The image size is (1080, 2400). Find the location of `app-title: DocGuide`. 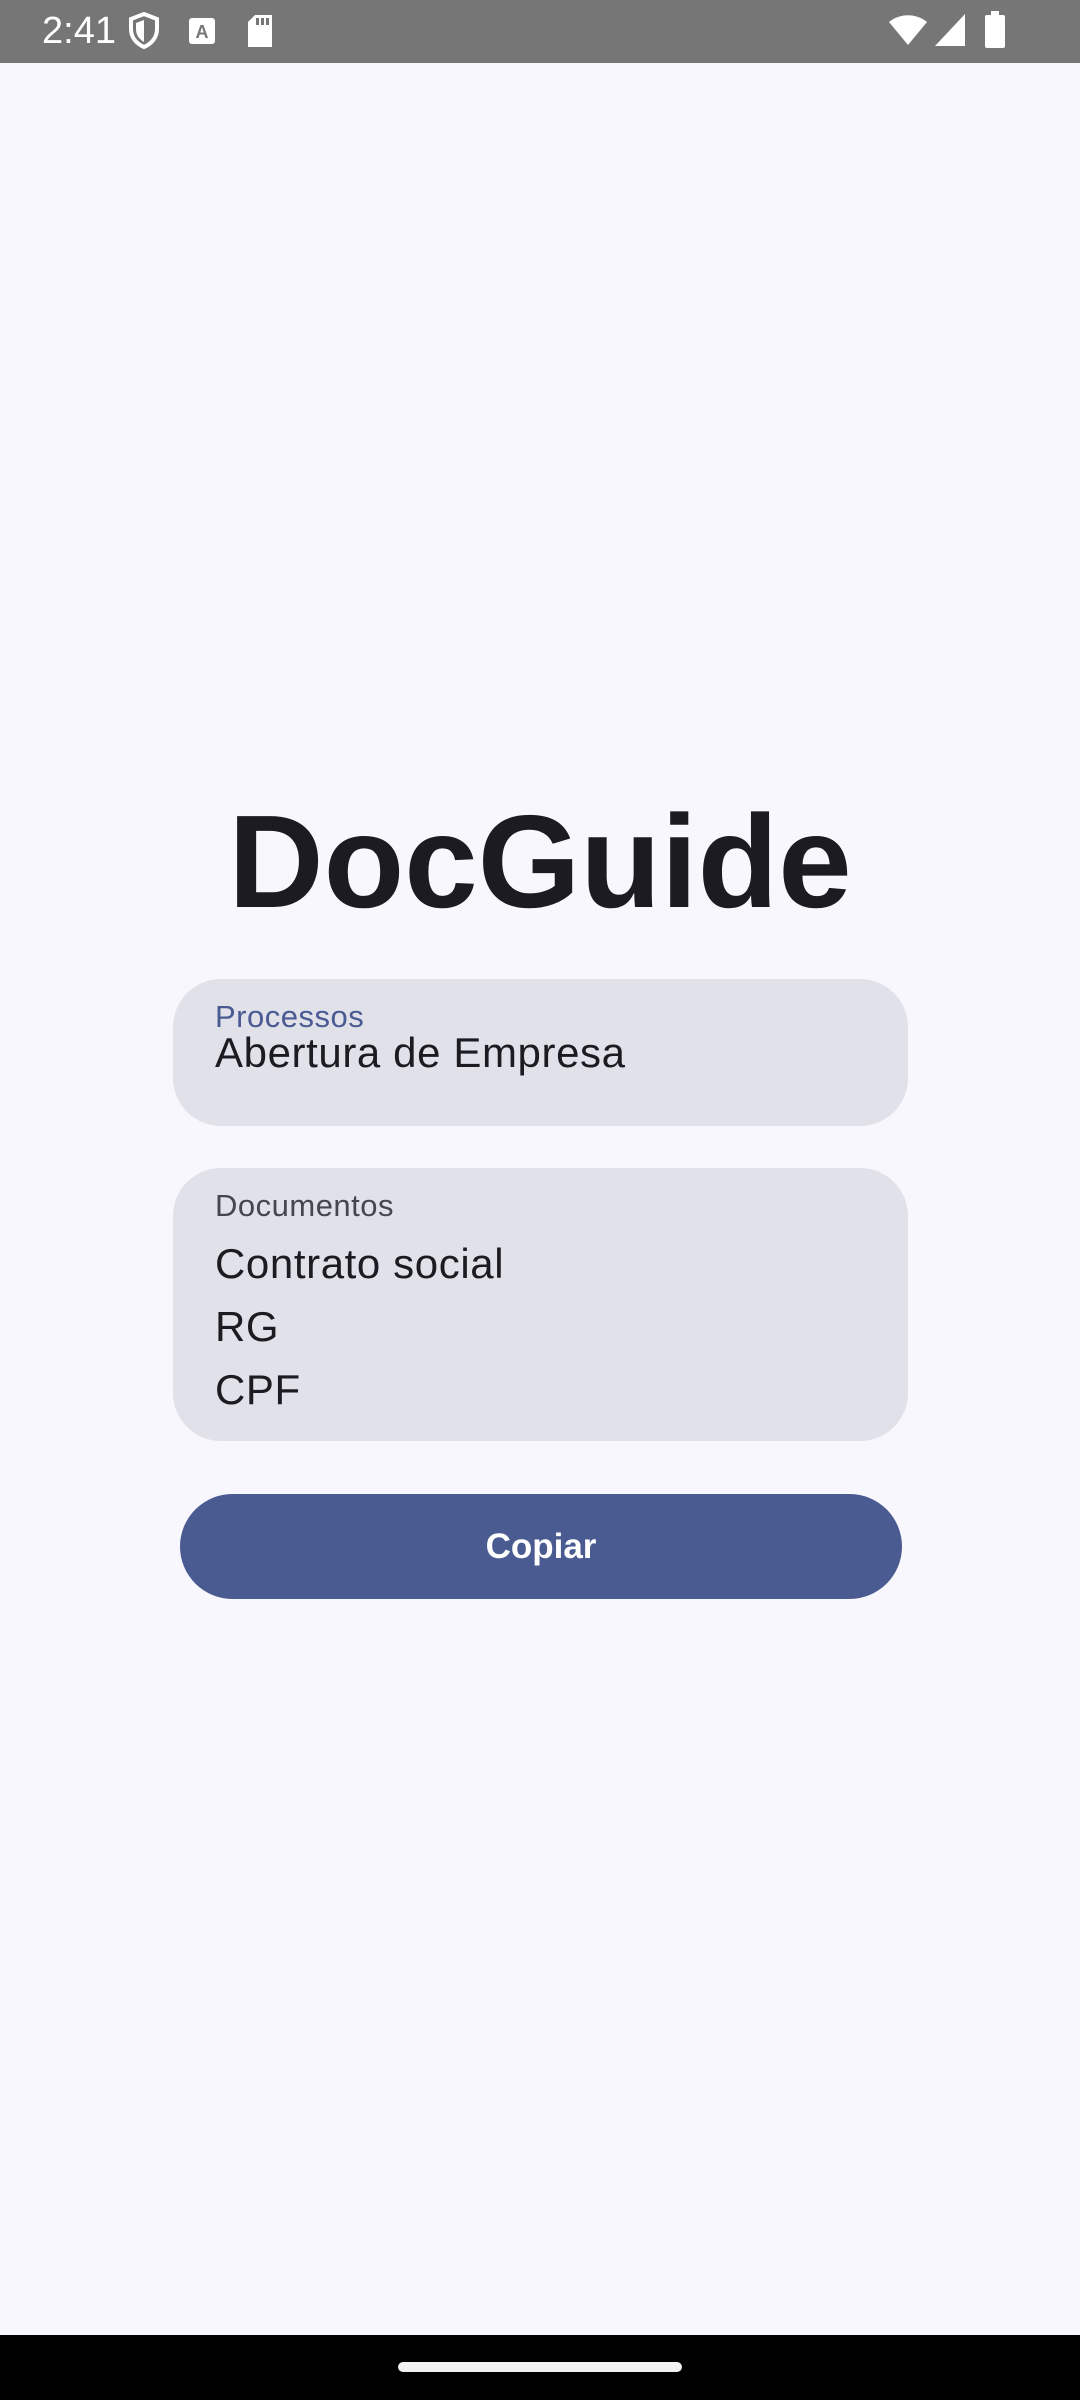

app-title: DocGuide is located at coordinates (540, 861).